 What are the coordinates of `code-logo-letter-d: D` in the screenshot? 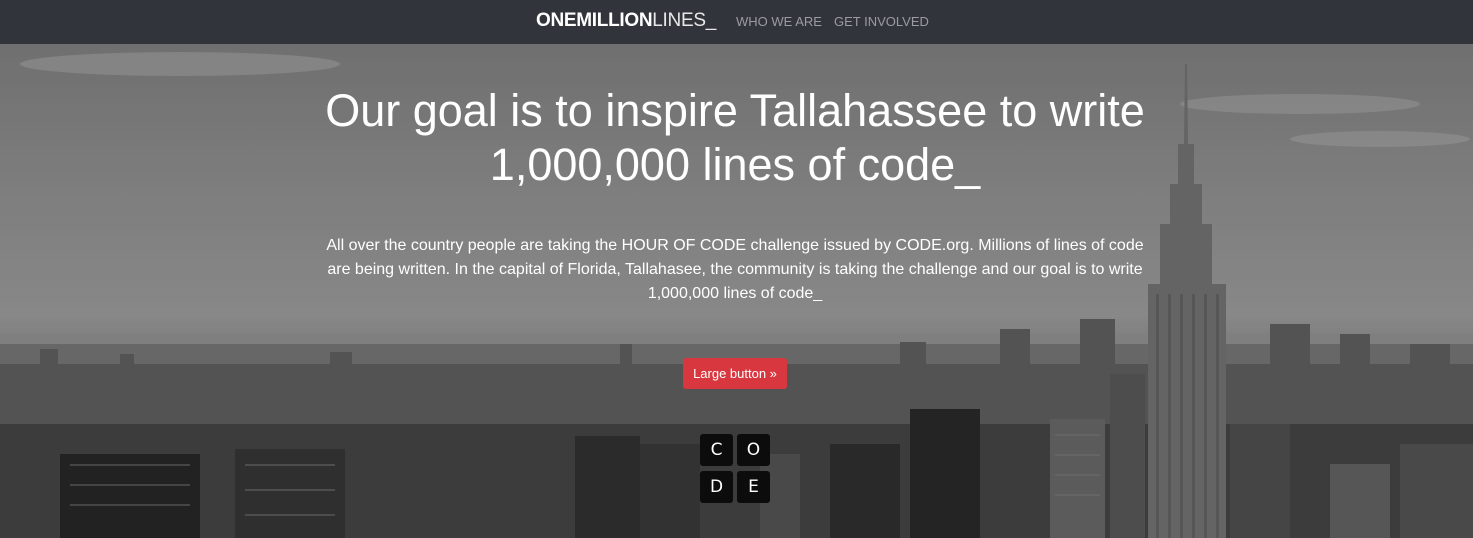 It's located at (716, 487).